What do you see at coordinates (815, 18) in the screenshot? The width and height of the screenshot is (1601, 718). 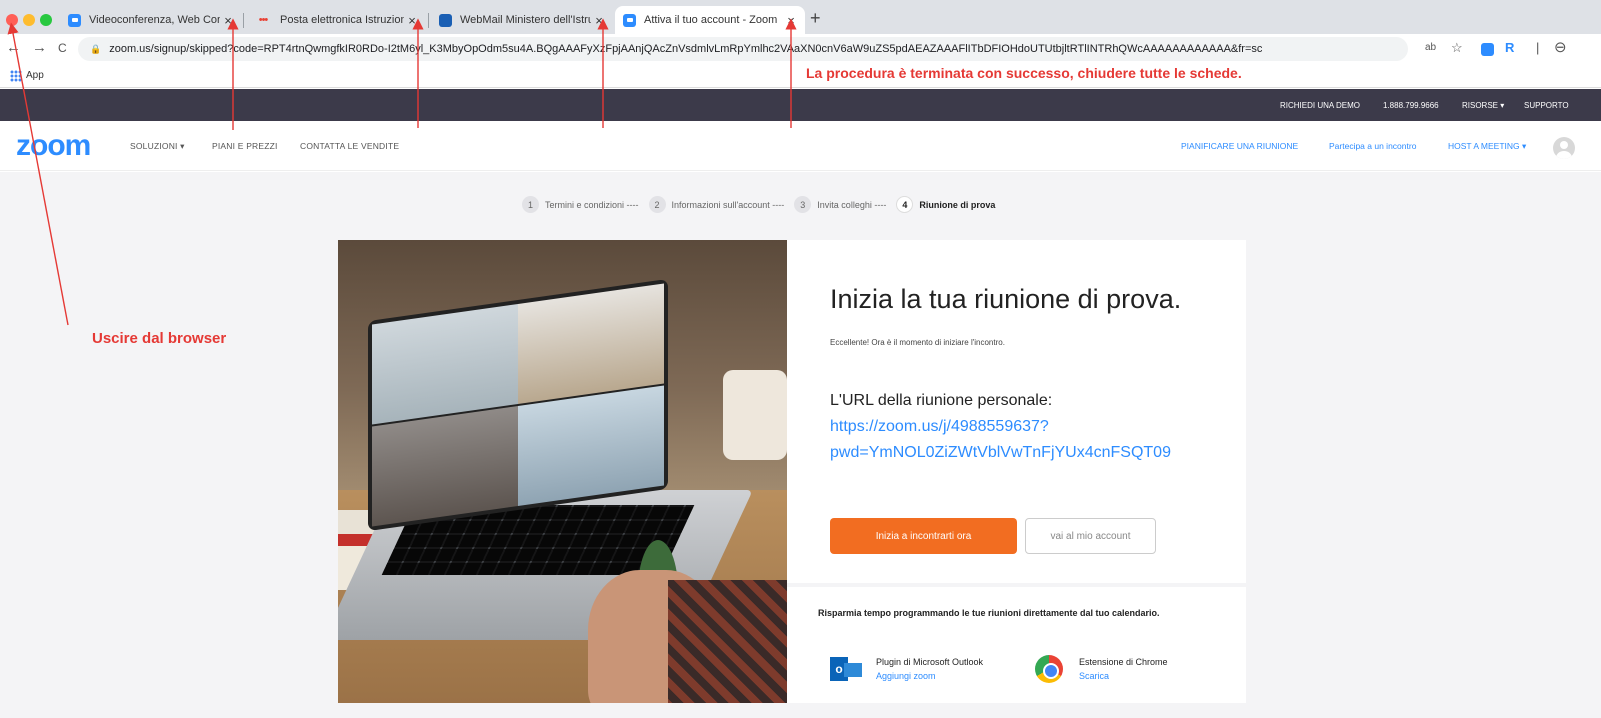 I see `new-tab-button: +` at bounding box center [815, 18].